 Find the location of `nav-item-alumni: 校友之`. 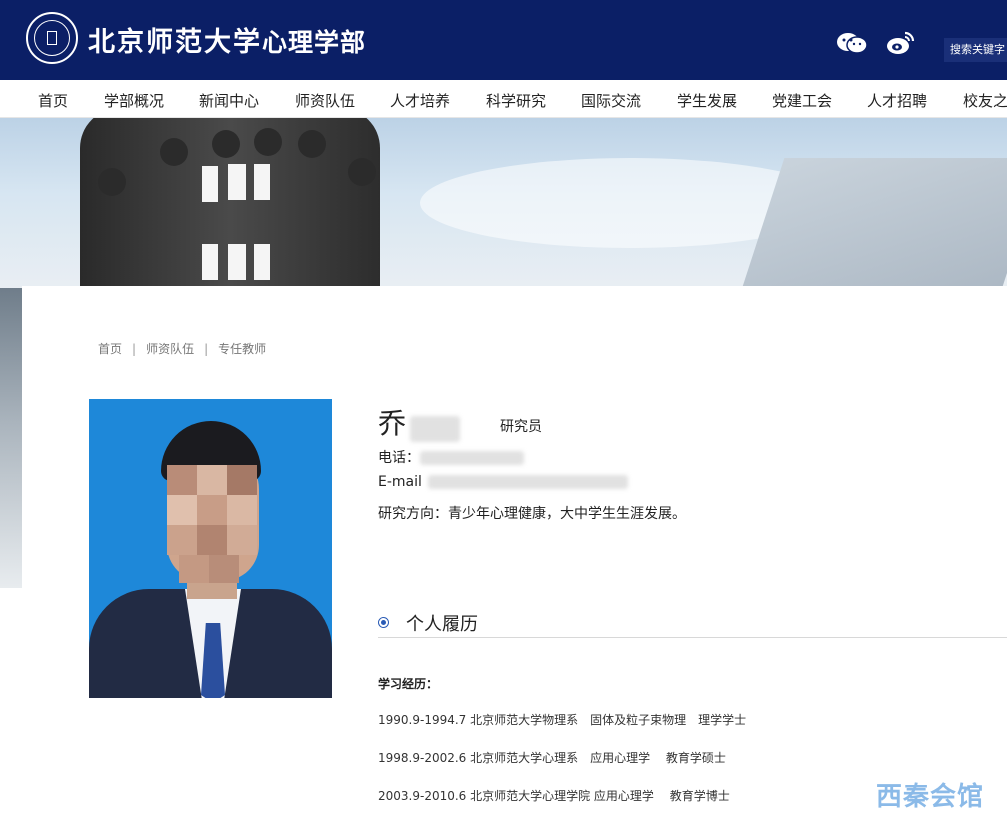

nav-item-alumni: 校友之 is located at coordinates (985, 100).